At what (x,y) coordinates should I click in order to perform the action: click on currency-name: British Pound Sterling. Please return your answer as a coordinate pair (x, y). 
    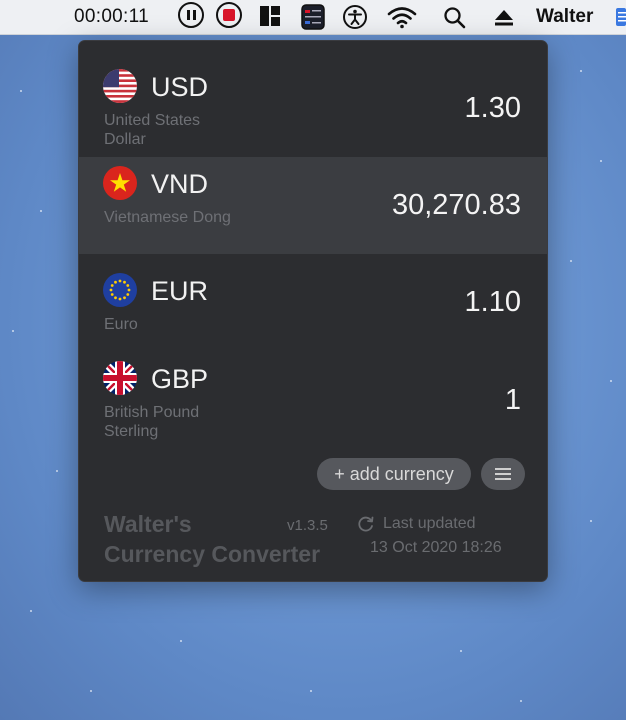
    Looking at the image, I should click on (152, 422).